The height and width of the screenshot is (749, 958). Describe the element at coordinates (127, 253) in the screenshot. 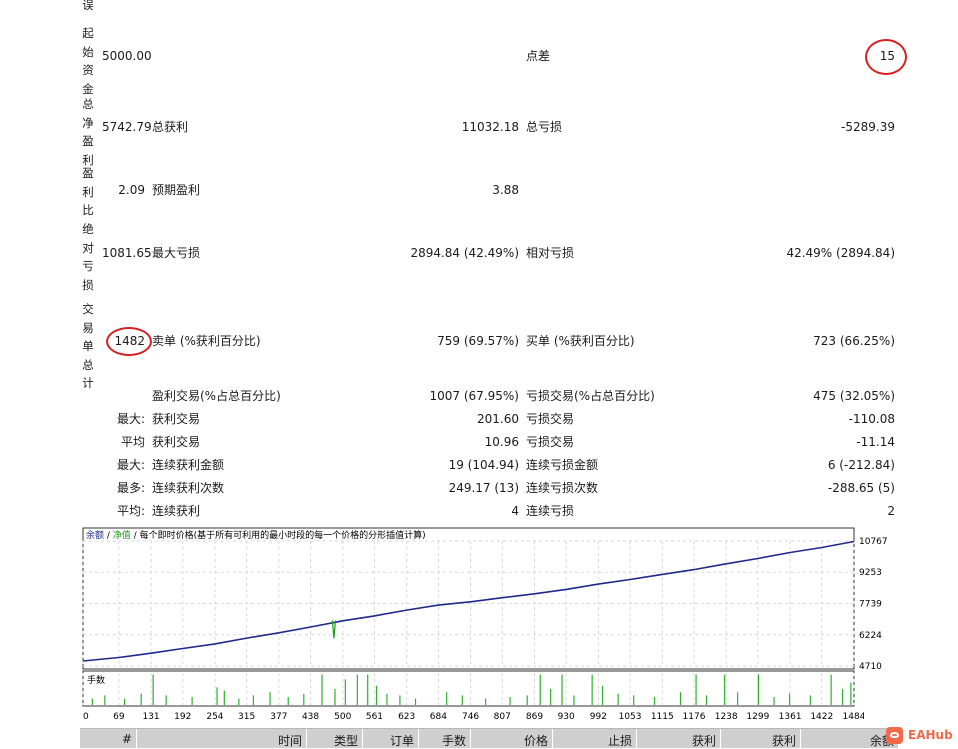

I see `absolute-drawdown-value: 1081.65` at that location.